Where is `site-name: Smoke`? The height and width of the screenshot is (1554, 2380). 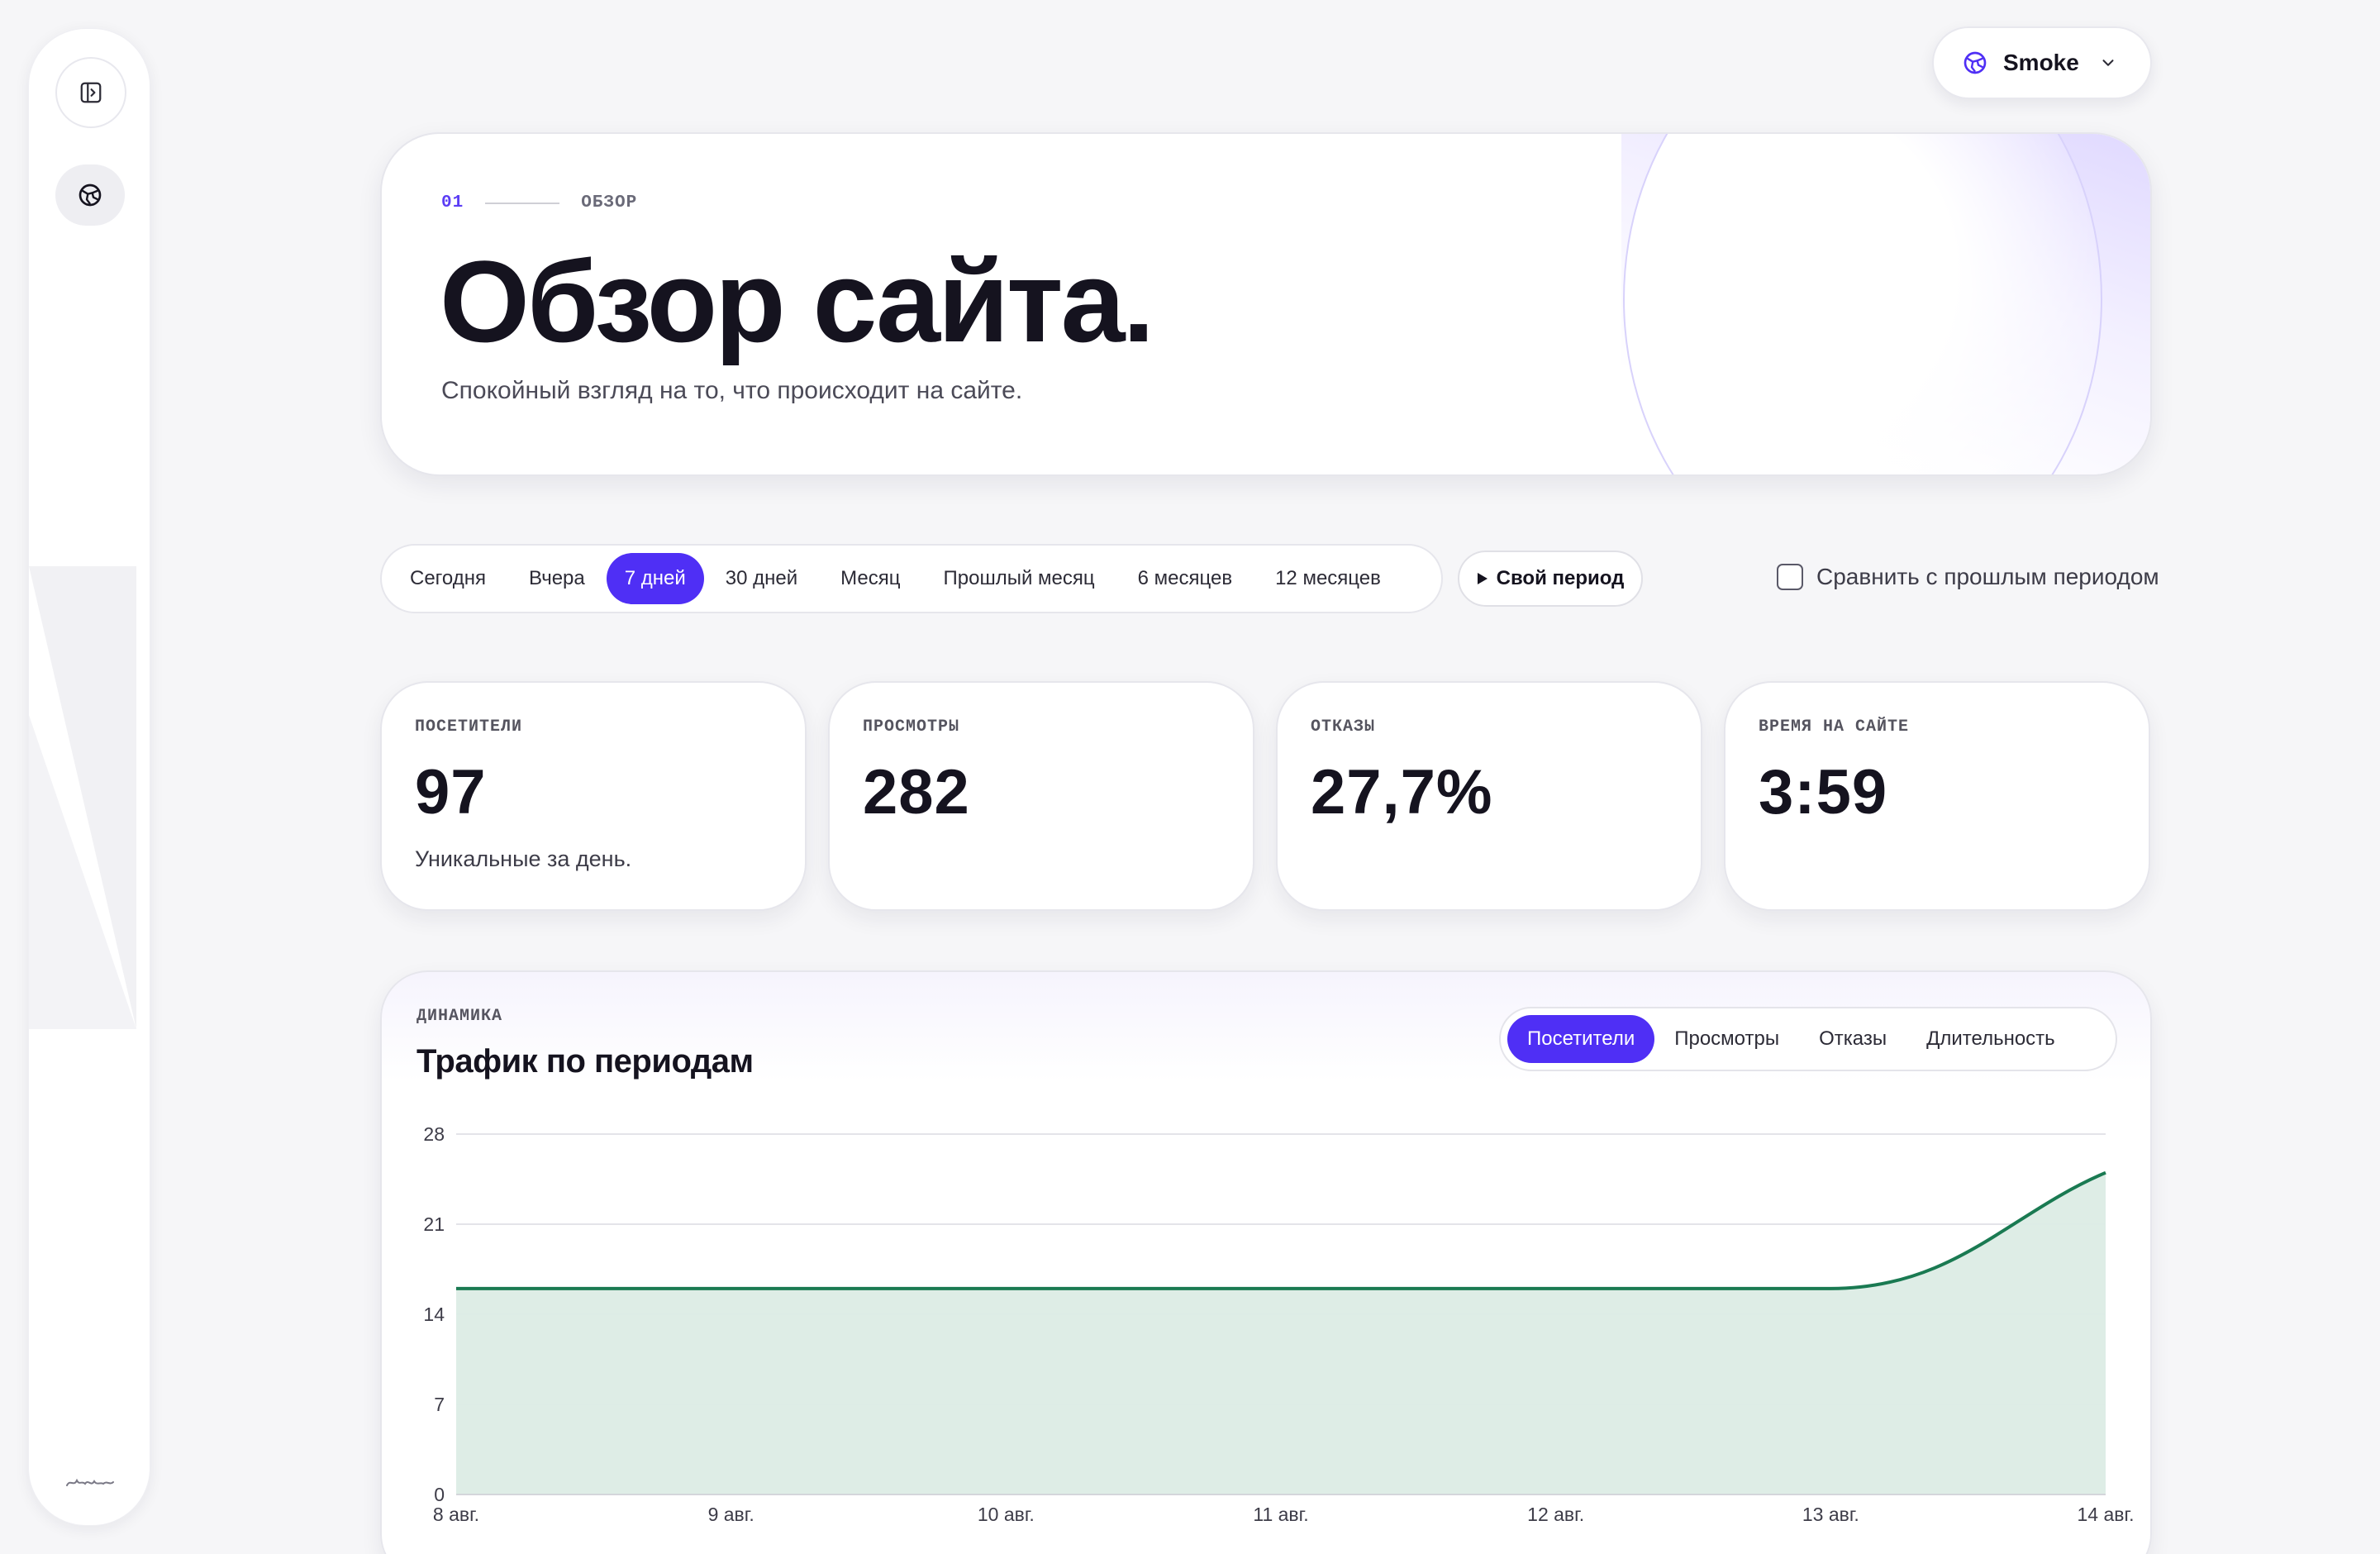
site-name: Smoke is located at coordinates (2041, 62).